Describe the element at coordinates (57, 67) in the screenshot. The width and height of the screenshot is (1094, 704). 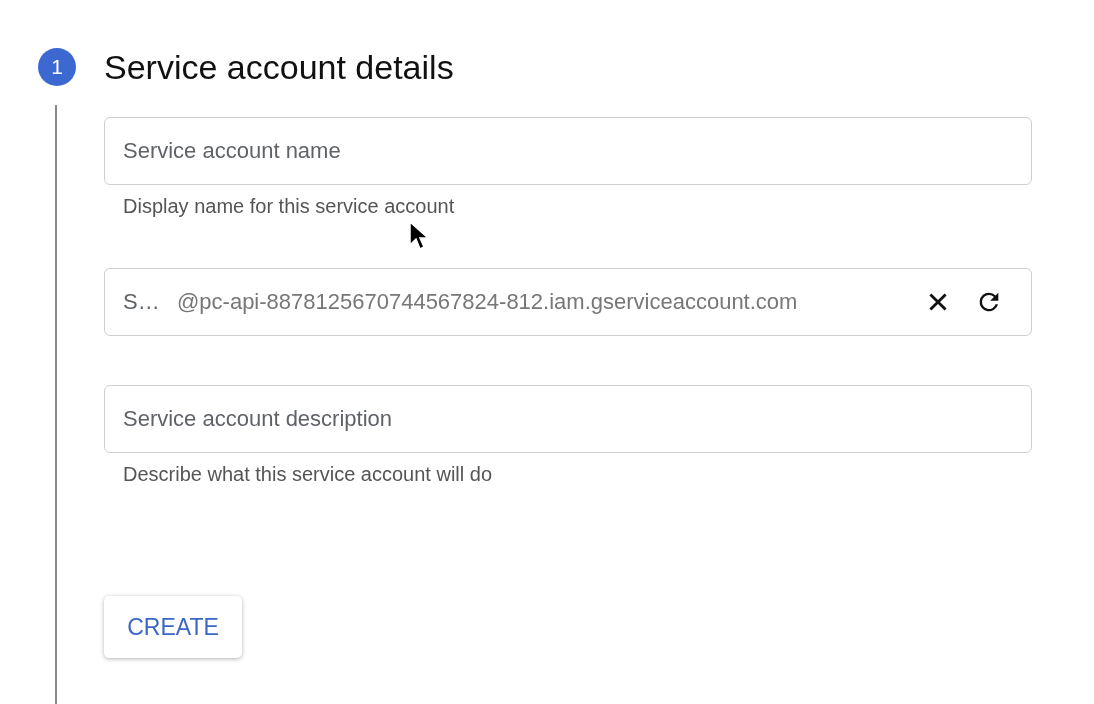
I see `step-number: 1` at that location.